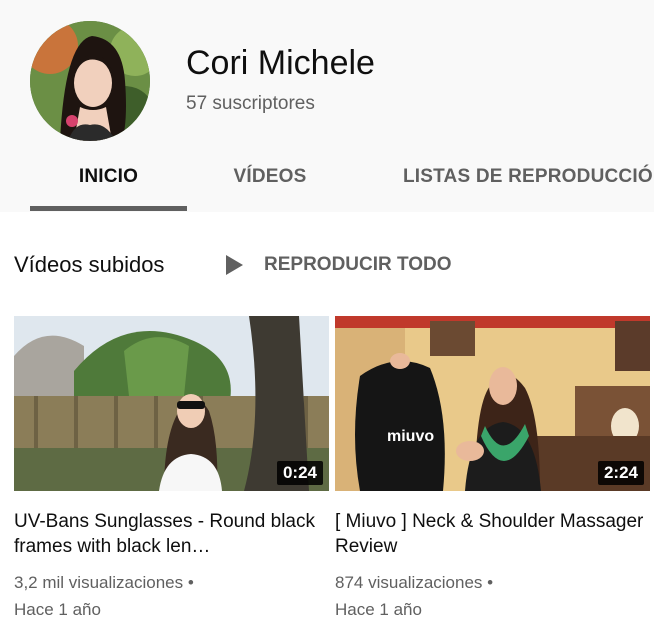  I want to click on video-thumbnail: 0:24, so click(171, 403).